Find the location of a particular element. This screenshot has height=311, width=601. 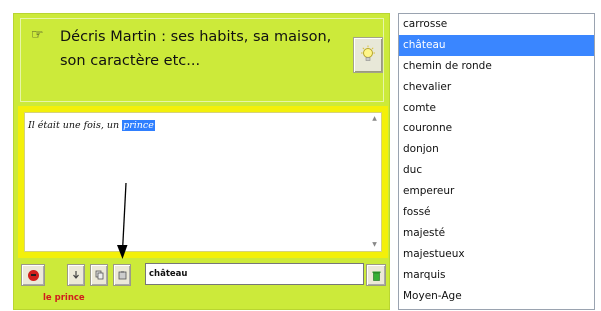

word-list-item: fossé is located at coordinates (496, 212).